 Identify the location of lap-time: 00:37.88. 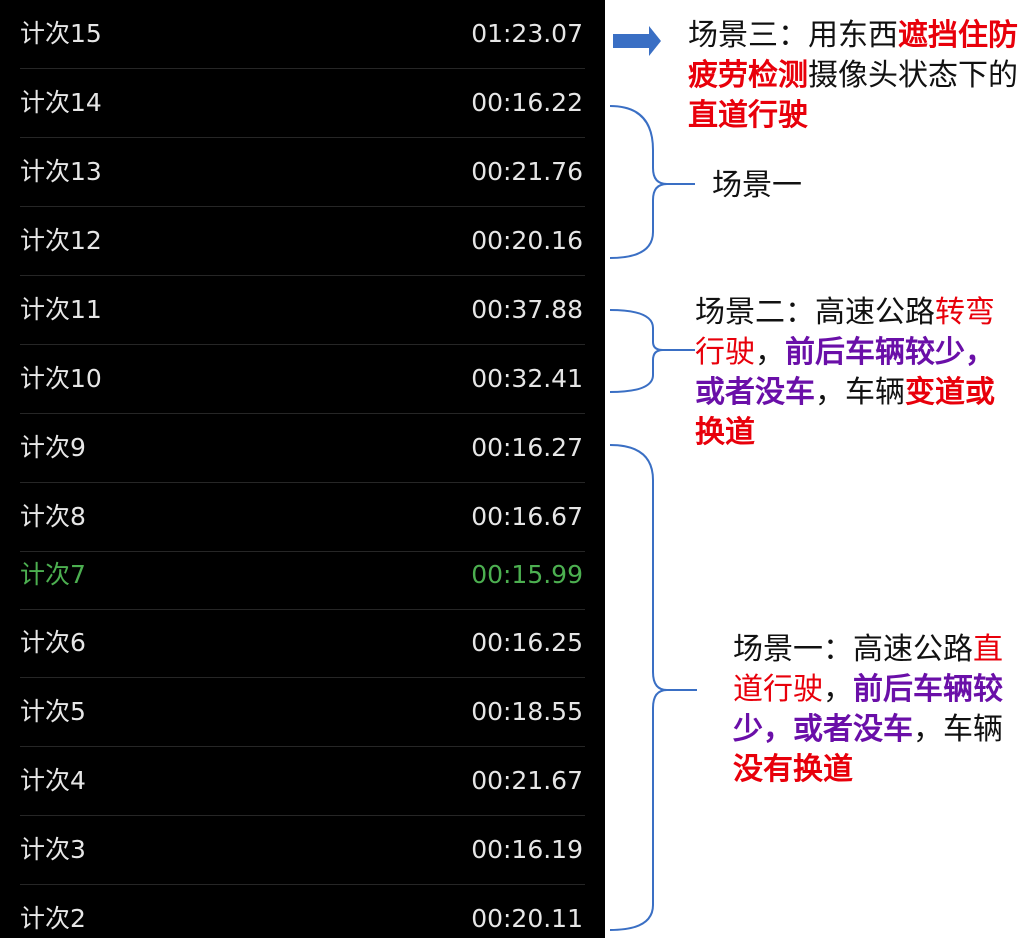
(527, 309).